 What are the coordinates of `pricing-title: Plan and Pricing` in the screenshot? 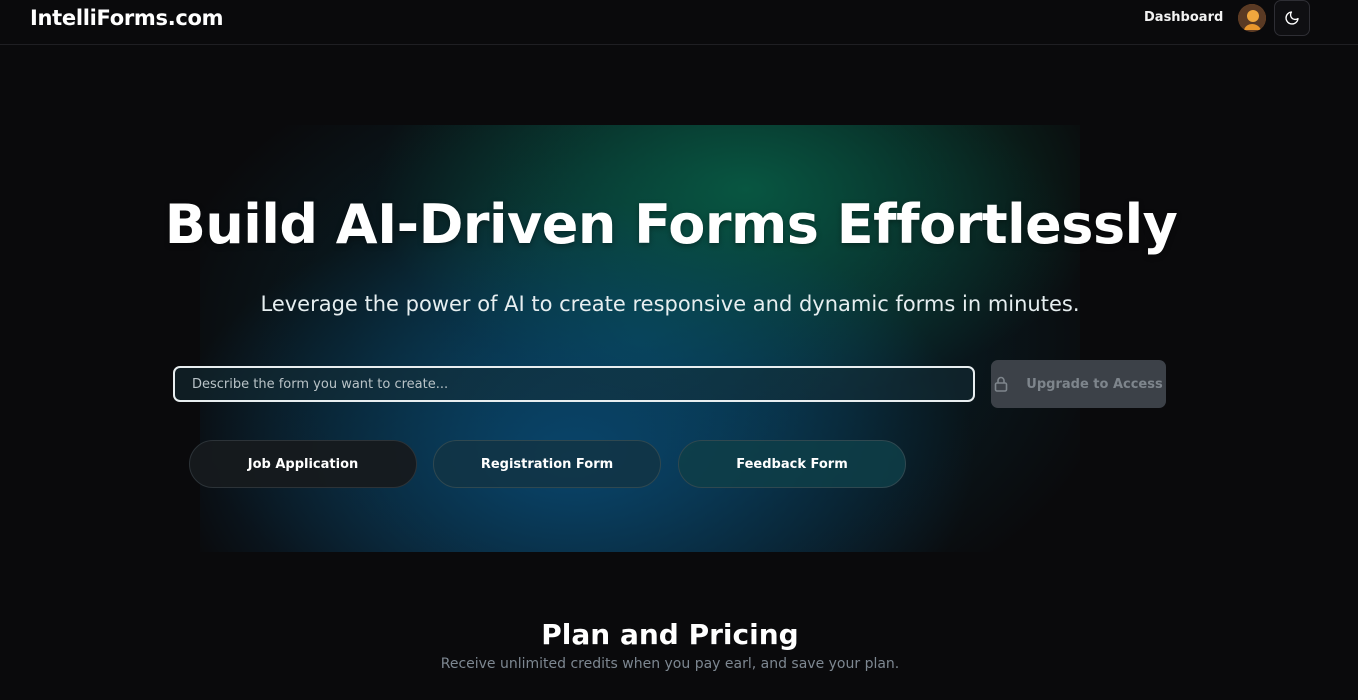 It's located at (670, 634).